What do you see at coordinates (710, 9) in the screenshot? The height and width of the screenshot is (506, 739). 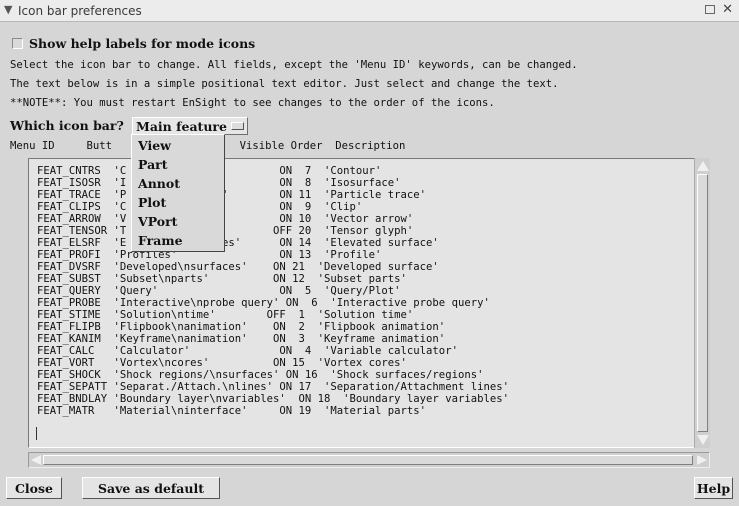 I see `maximize-icon` at bounding box center [710, 9].